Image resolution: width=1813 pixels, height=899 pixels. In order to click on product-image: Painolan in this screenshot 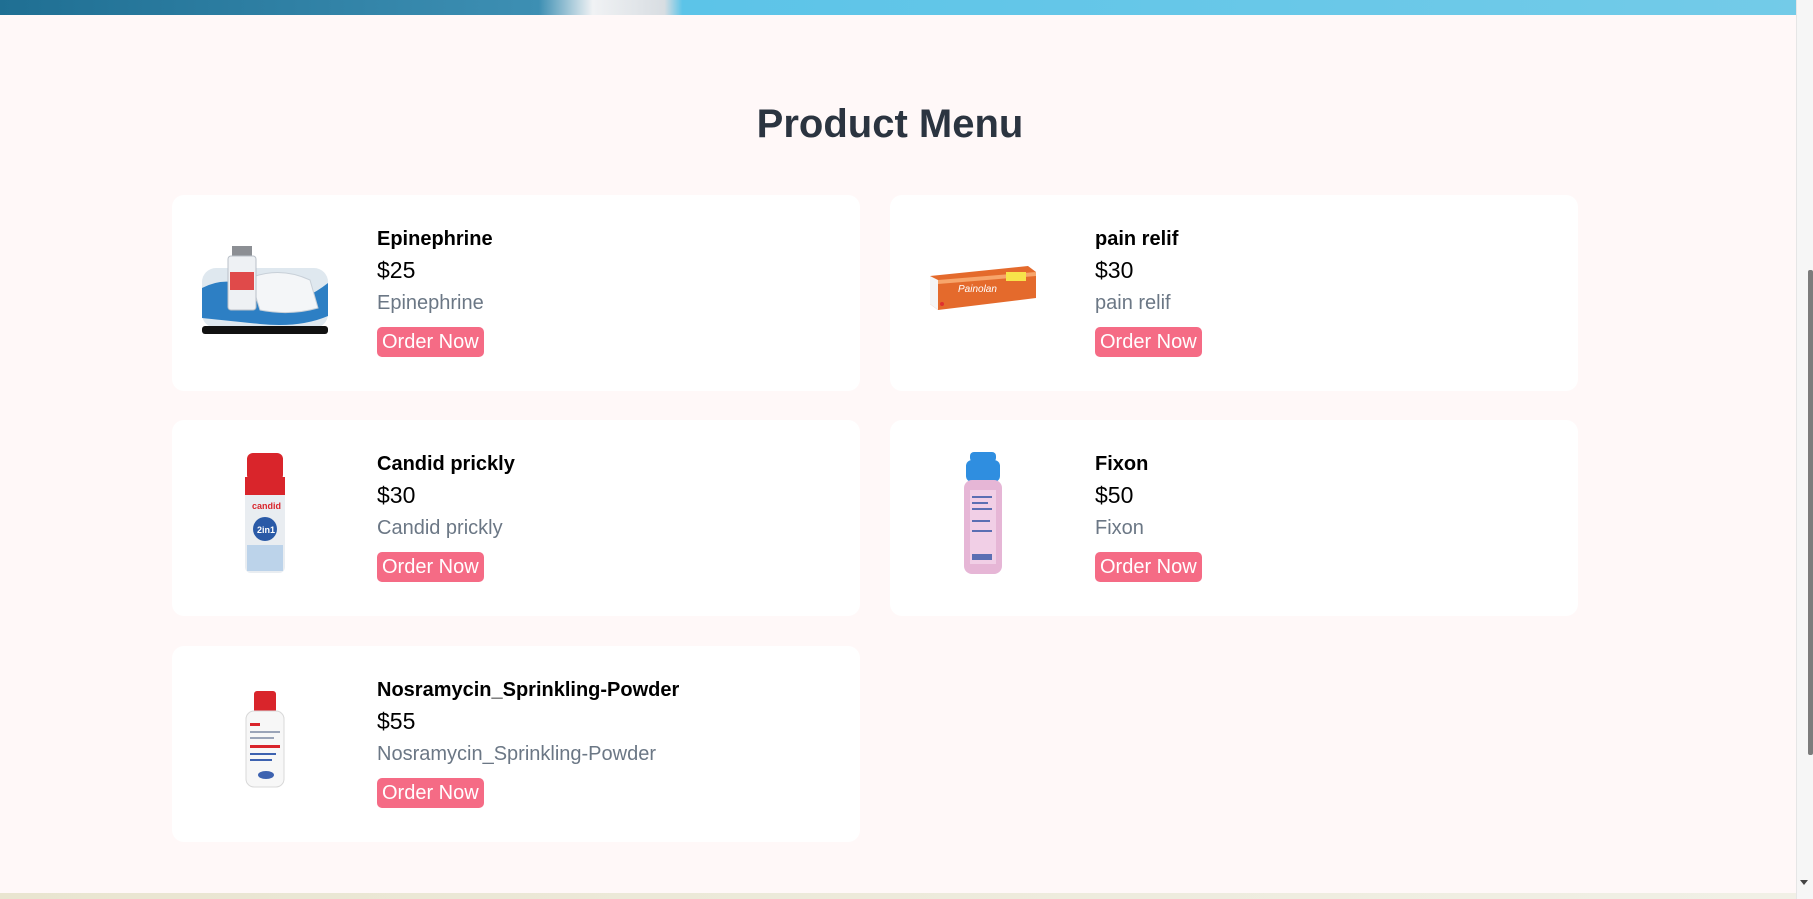, I will do `click(983, 288)`.